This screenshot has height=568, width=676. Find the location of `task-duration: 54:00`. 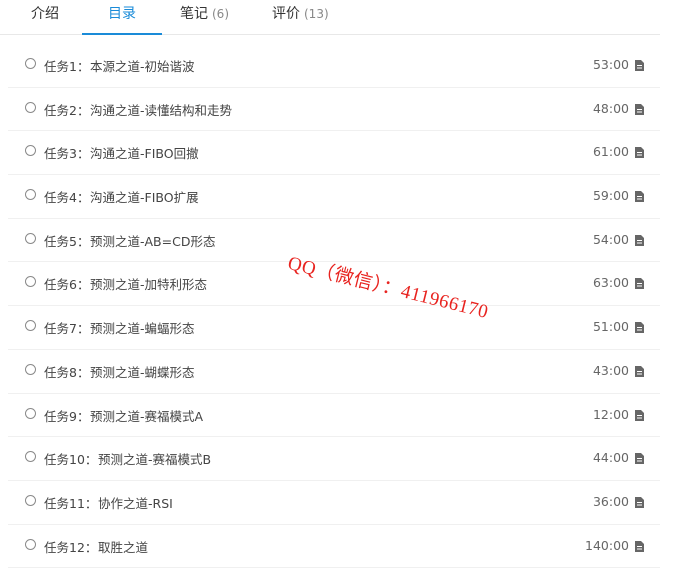

task-duration: 54:00 is located at coordinates (610, 239).